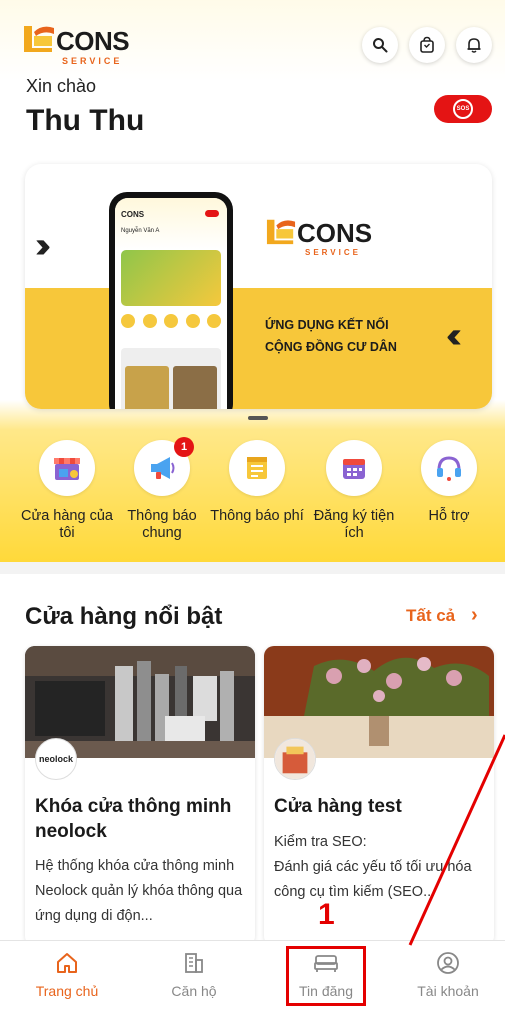 The image size is (505, 1018). I want to click on search-icon, so click(380, 45).